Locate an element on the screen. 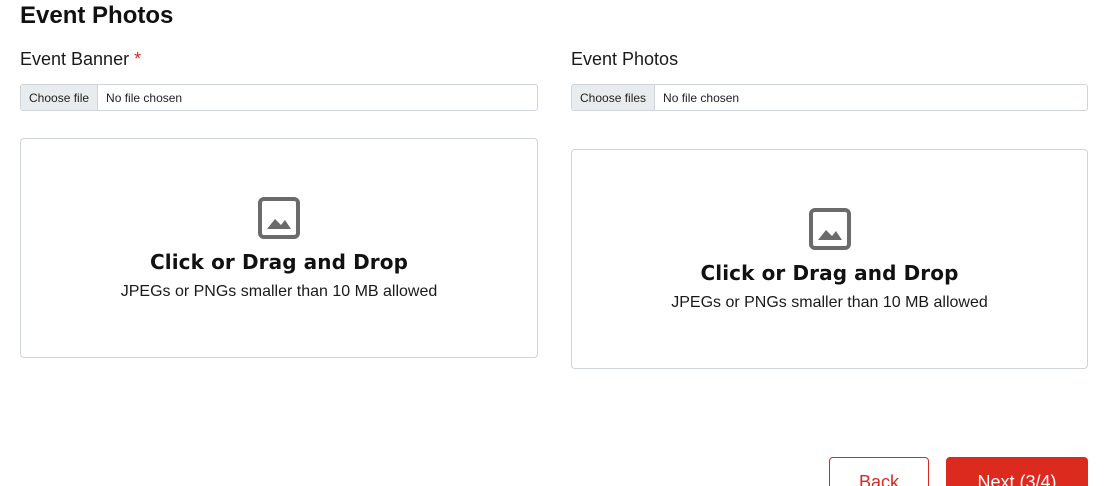 Image resolution: width=1109 pixels, height=486 pixels. event-banner-file-input: Choose file No file chosen is located at coordinates (279, 97).